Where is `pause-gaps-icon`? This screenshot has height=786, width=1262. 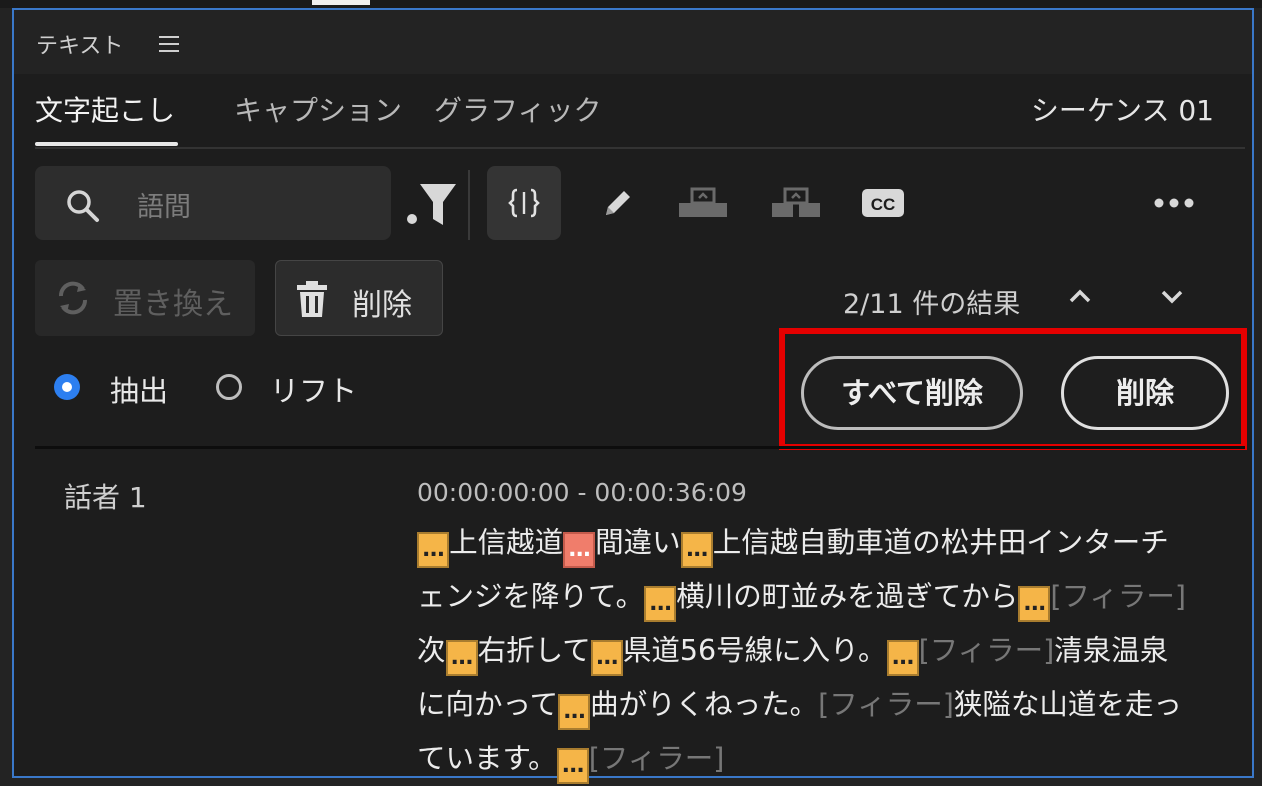
pause-gaps-icon is located at coordinates (524, 203).